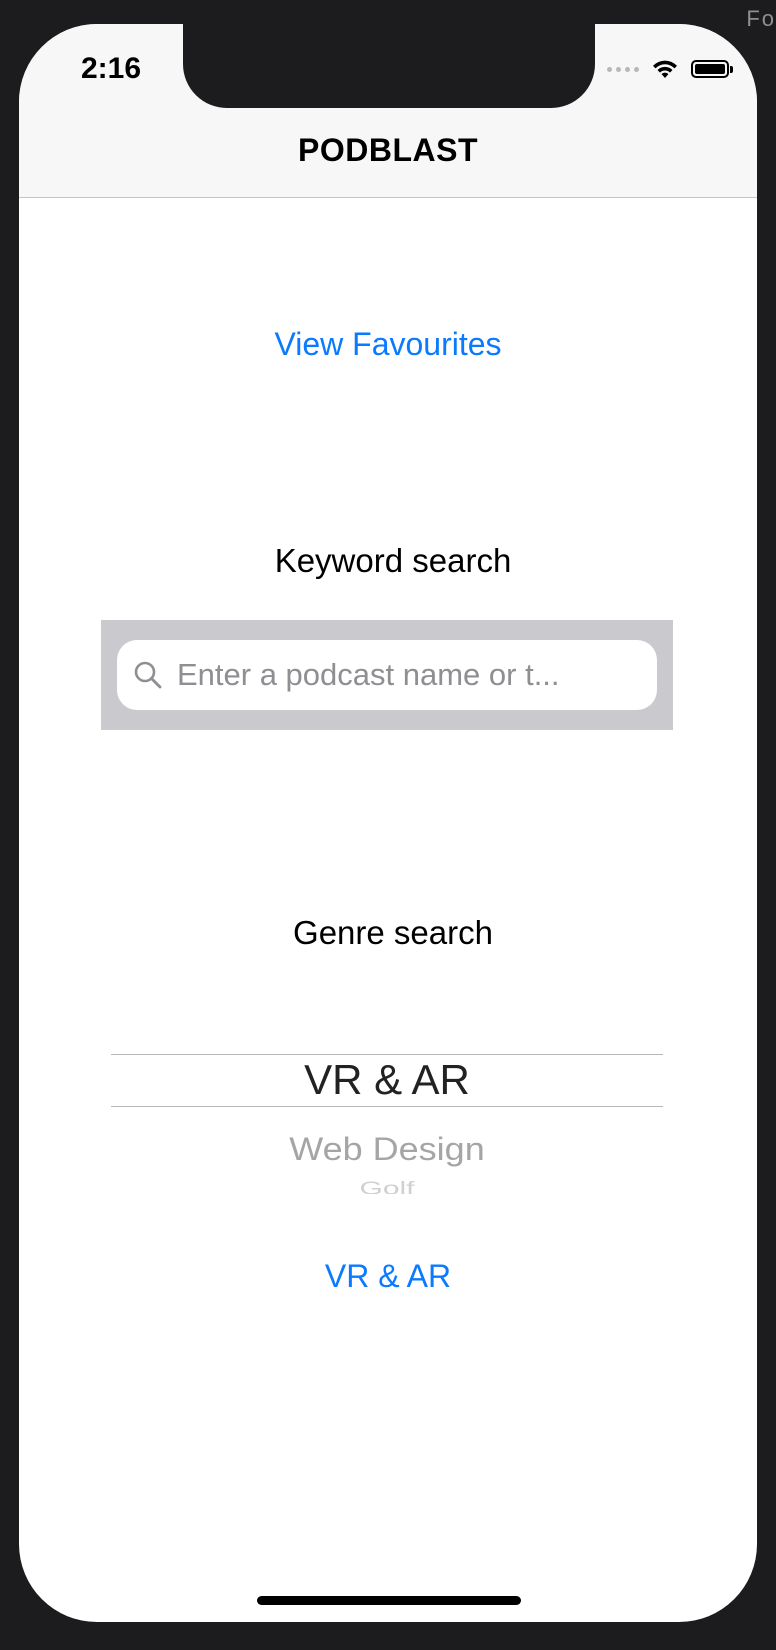 The width and height of the screenshot is (776, 1650). What do you see at coordinates (148, 675) in the screenshot?
I see `search-icon` at bounding box center [148, 675].